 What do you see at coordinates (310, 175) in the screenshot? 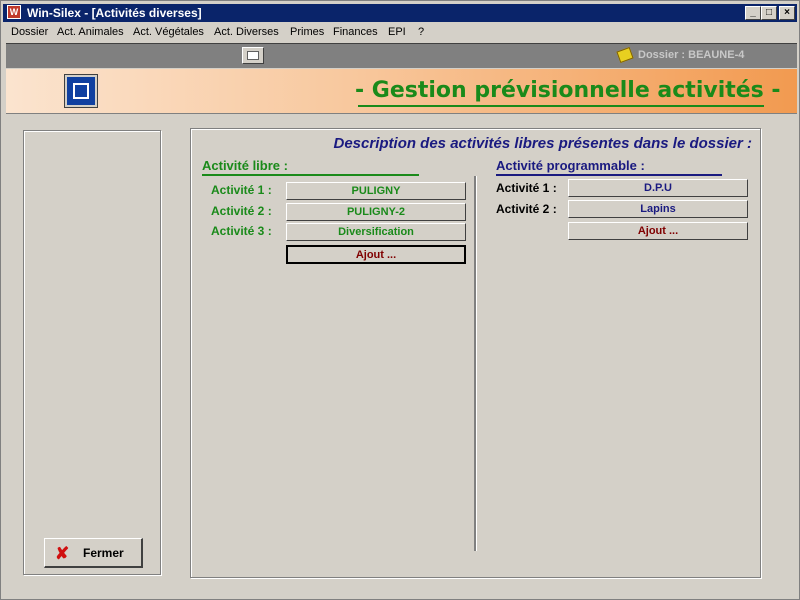
I see `libre-heading-underline` at bounding box center [310, 175].